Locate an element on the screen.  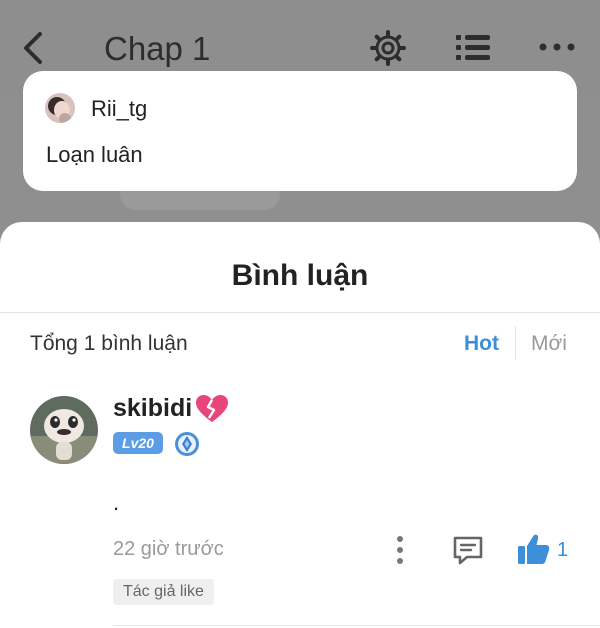
chapter-title: Chap 1 is located at coordinates (157, 48).